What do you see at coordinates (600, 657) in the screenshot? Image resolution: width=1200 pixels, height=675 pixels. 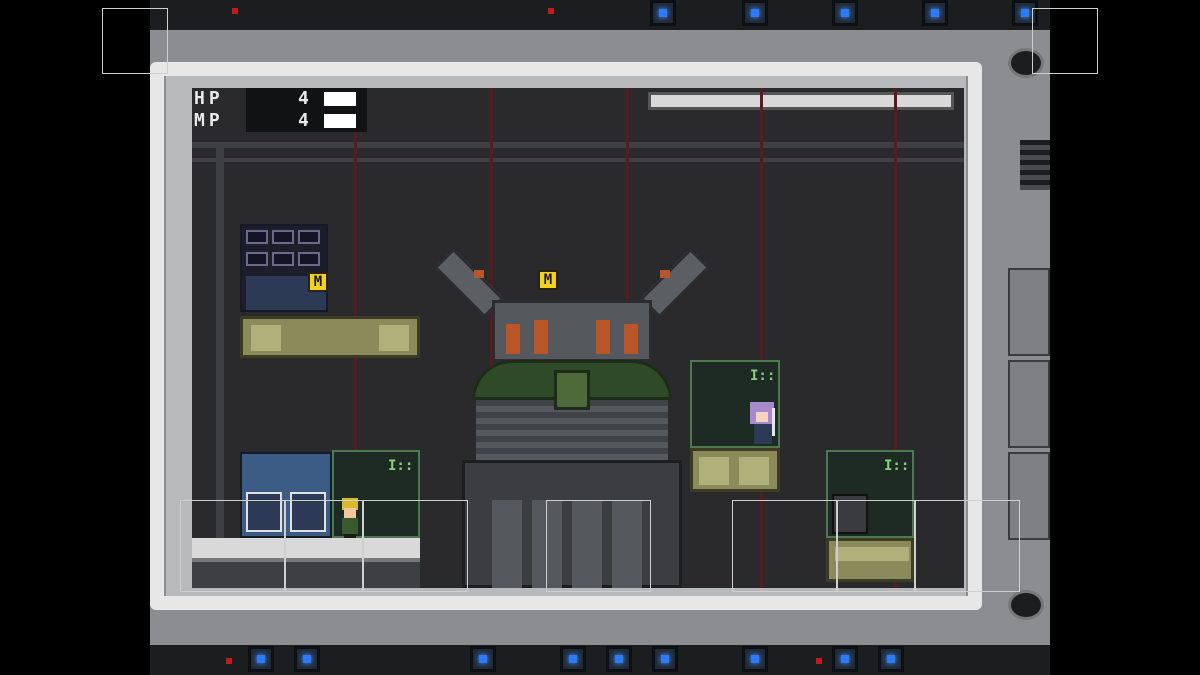 I see `hull-bottom-band` at bounding box center [600, 657].